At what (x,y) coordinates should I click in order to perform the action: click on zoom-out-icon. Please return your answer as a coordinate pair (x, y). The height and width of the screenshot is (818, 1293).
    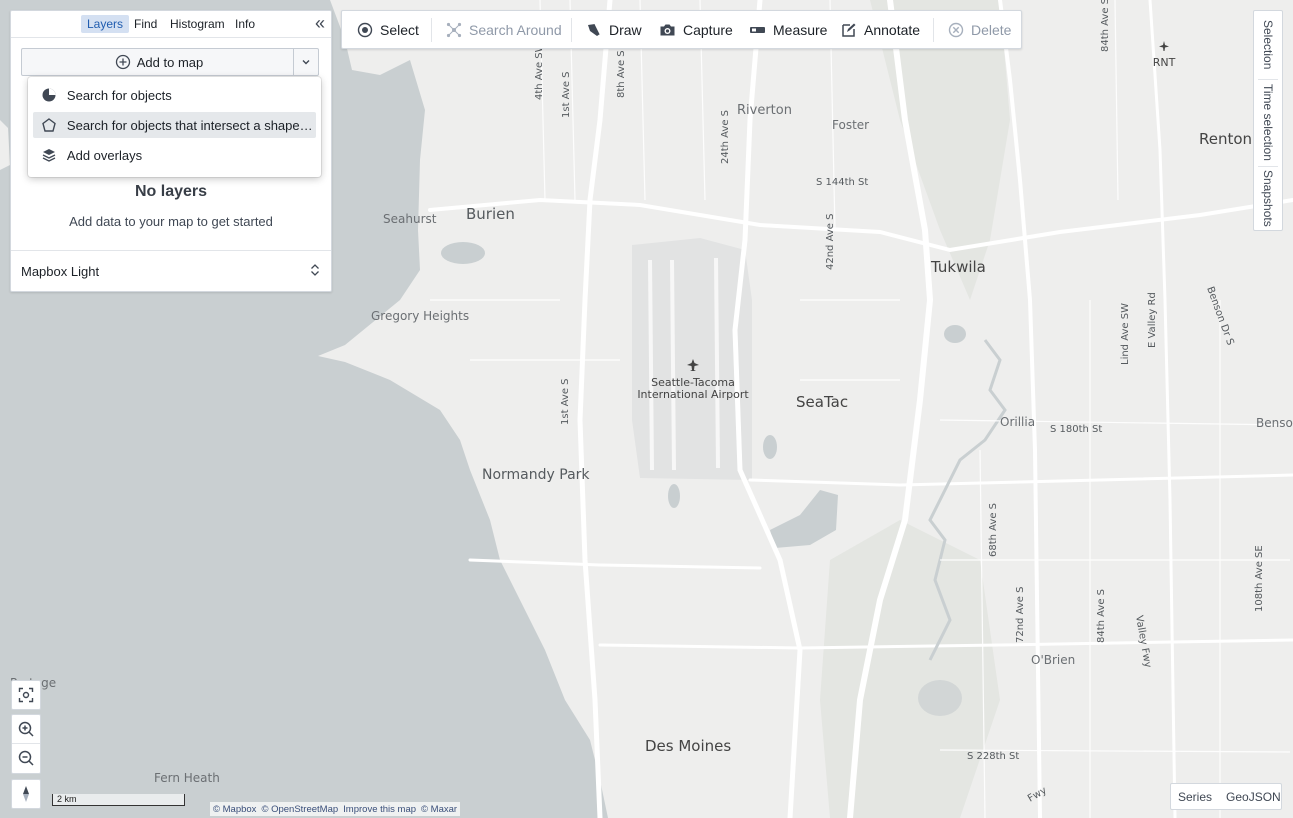
    Looking at the image, I should click on (26, 758).